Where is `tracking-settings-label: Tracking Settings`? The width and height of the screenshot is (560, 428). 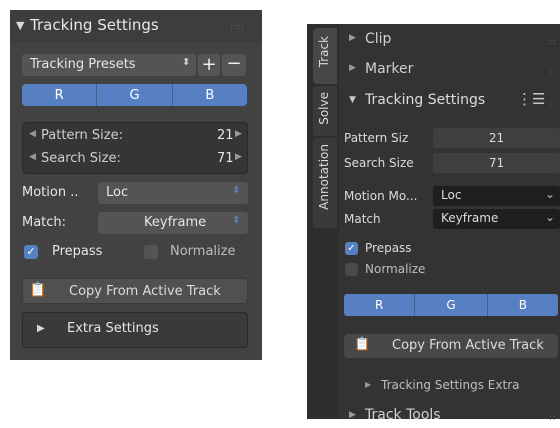 tracking-settings-label: Tracking Settings is located at coordinates (425, 100).